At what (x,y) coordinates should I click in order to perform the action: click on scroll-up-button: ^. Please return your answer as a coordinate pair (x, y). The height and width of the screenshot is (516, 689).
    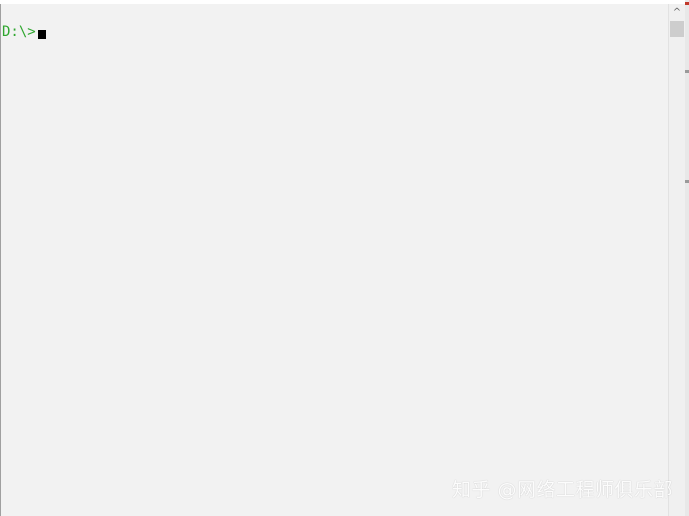
    Looking at the image, I should click on (677, 12).